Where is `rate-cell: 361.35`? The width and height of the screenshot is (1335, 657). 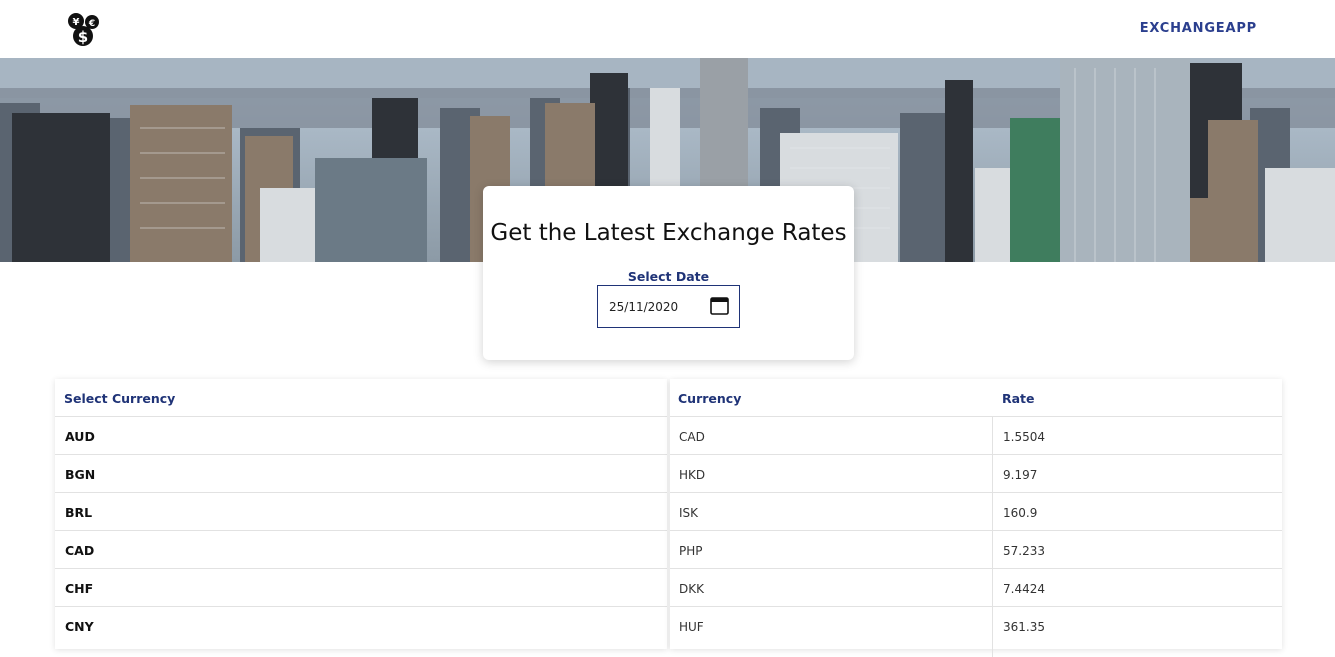 rate-cell: 361.35 is located at coordinates (1024, 627).